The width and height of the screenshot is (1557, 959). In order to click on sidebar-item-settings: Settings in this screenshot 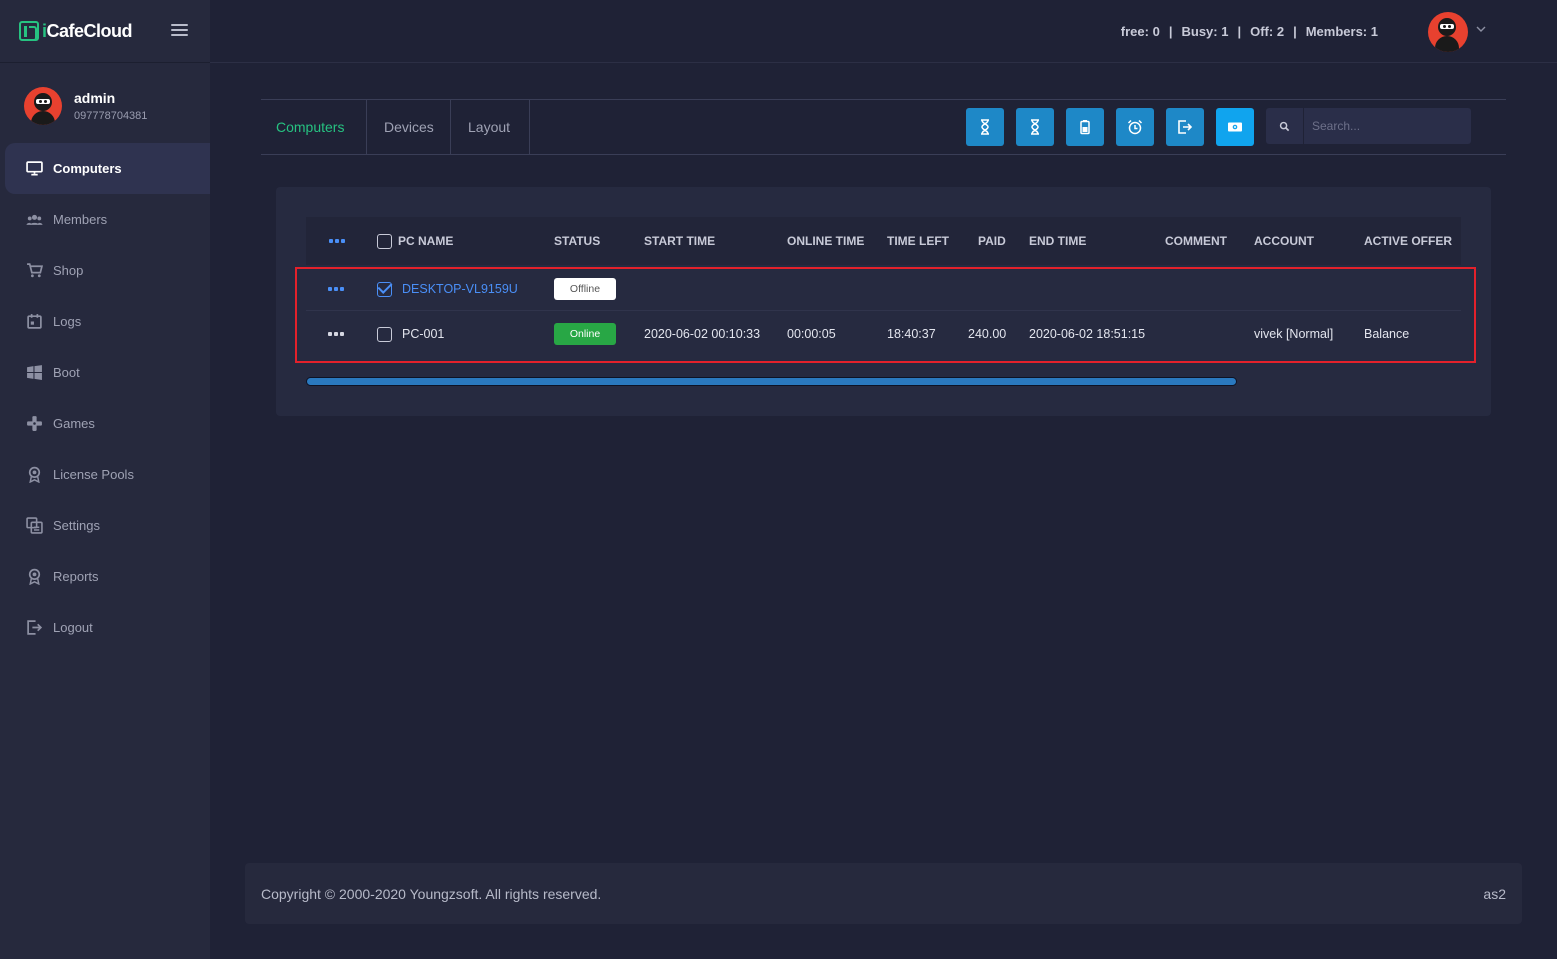, I will do `click(107, 525)`.